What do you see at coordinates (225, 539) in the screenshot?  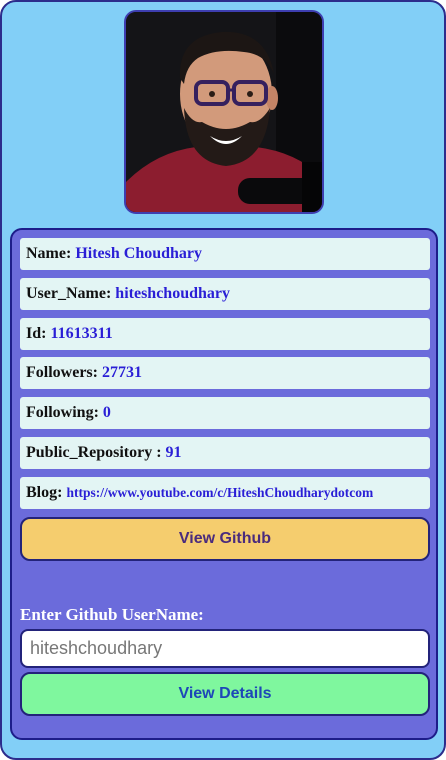 I see `view-github-button: View Github` at bounding box center [225, 539].